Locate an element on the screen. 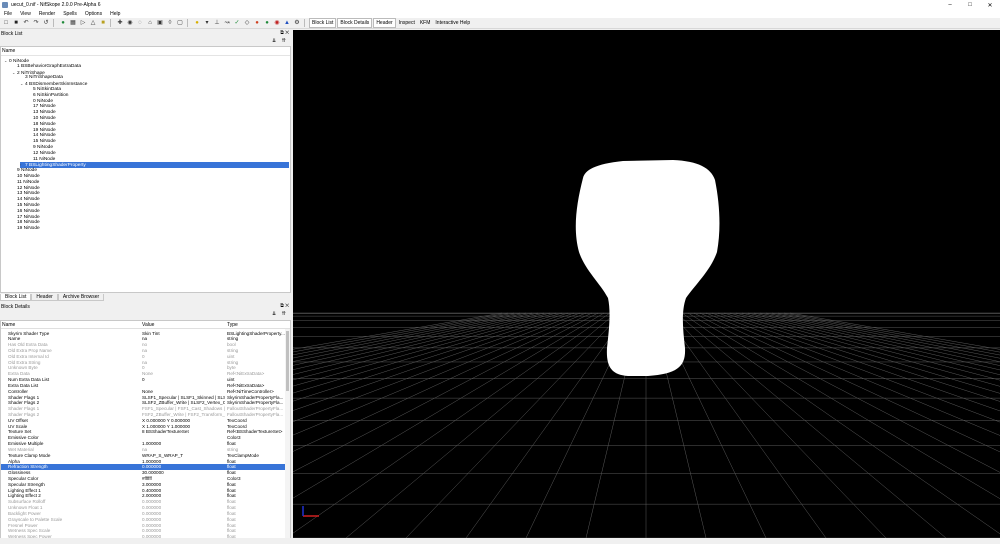 The width and height of the screenshot is (1000, 544). bounds-icon: ▣ is located at coordinates (160, 23).